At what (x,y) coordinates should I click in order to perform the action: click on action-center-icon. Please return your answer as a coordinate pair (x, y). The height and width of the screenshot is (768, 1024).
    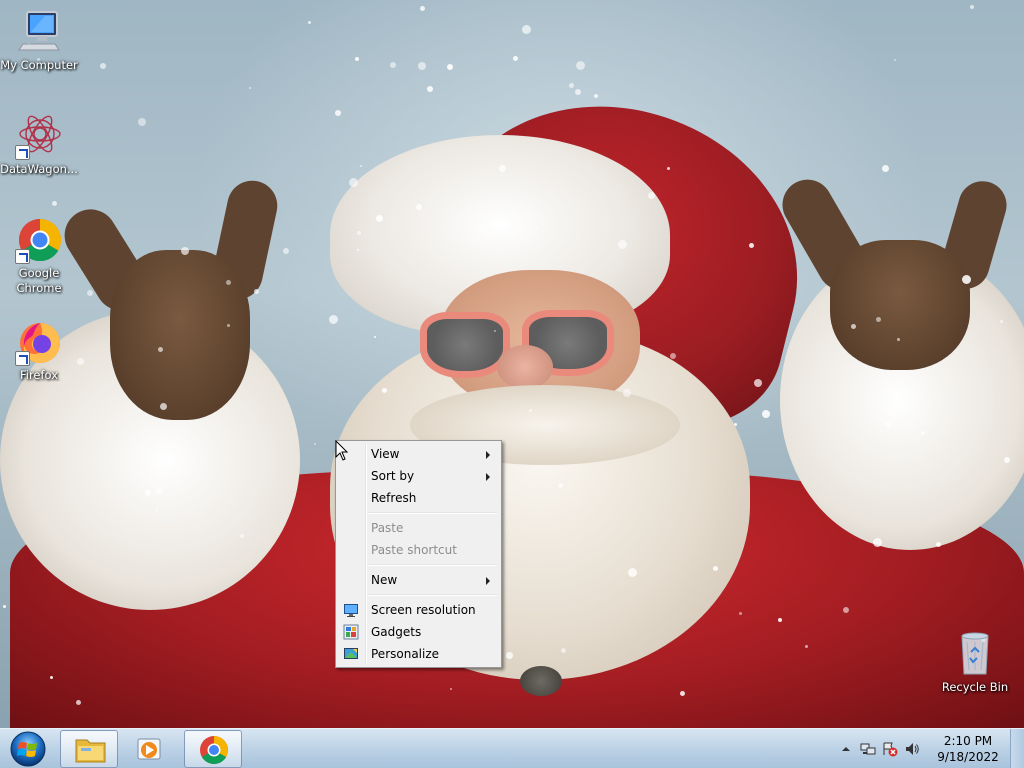
    Looking at the image, I should click on (890, 749).